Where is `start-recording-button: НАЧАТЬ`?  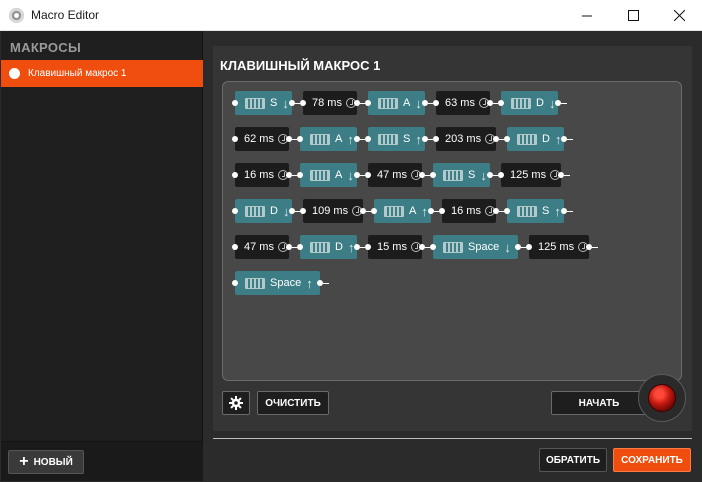 start-recording-button: НАЧАТЬ is located at coordinates (599, 403).